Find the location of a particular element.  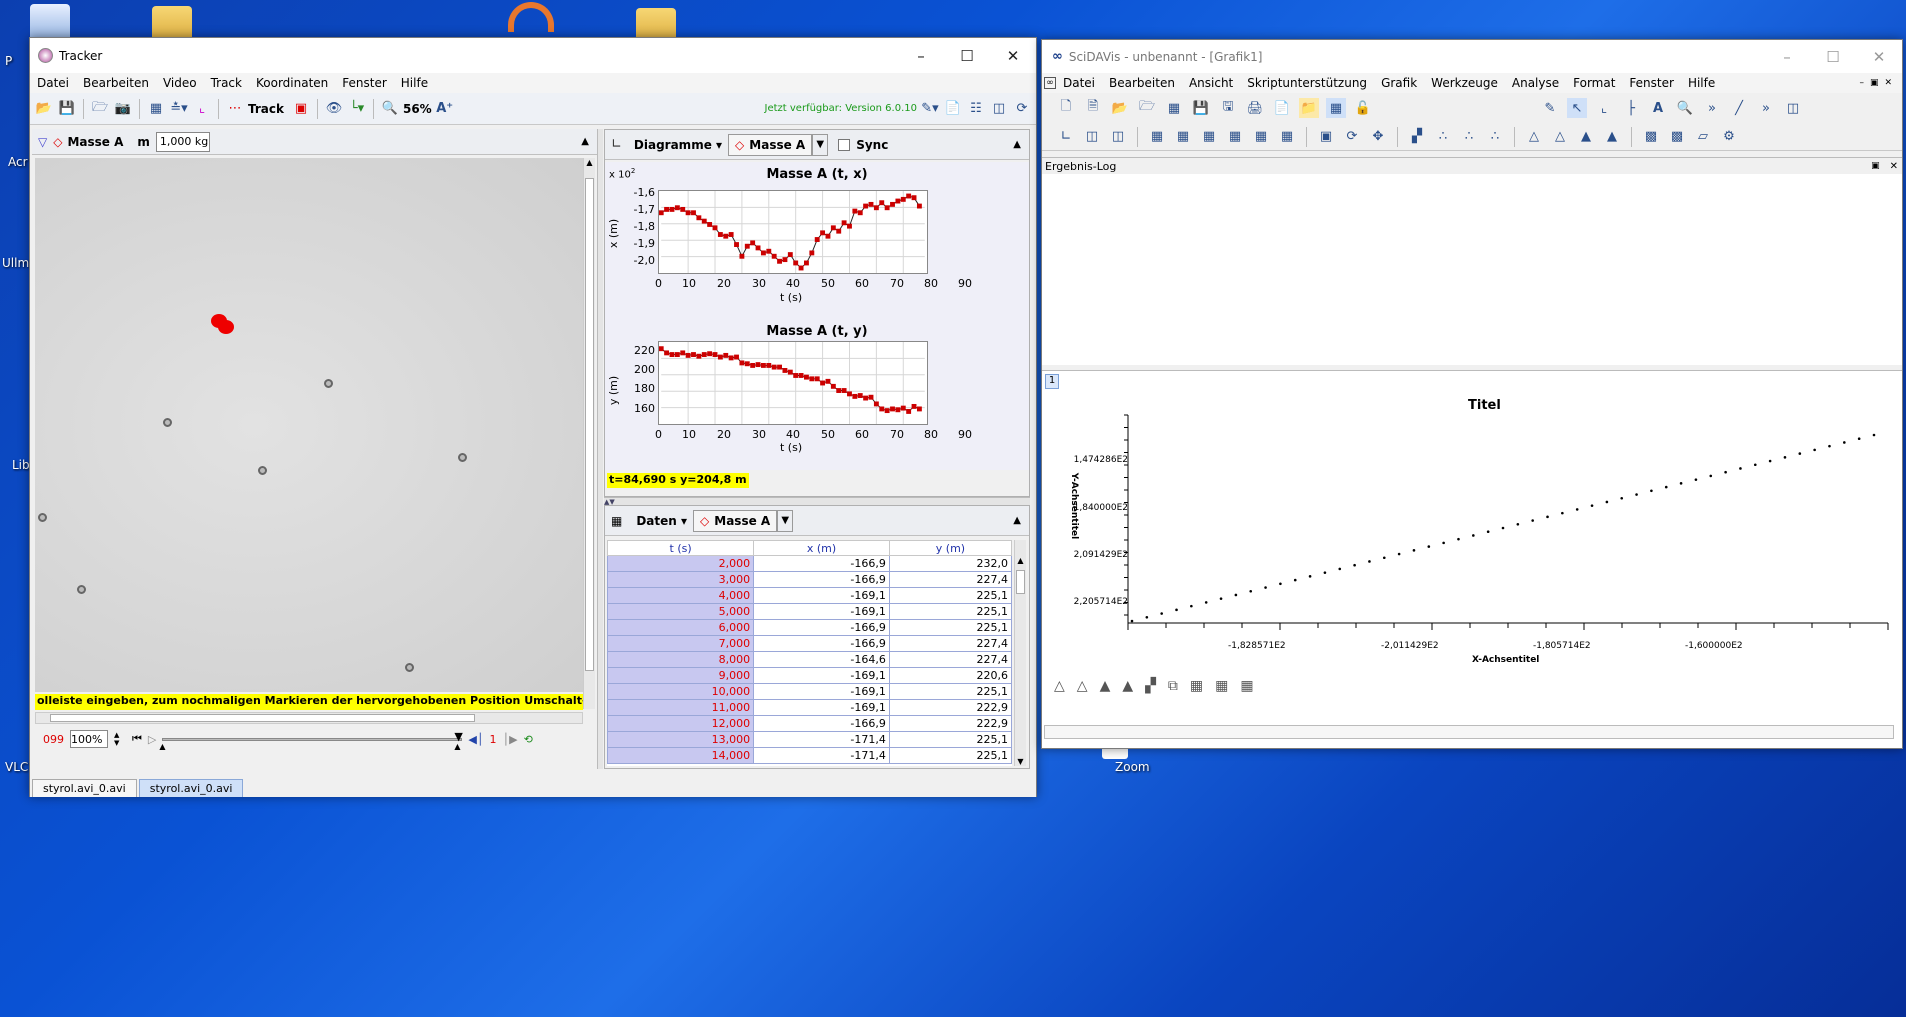

layout-icon: ◫ is located at coordinates (1793, 108).